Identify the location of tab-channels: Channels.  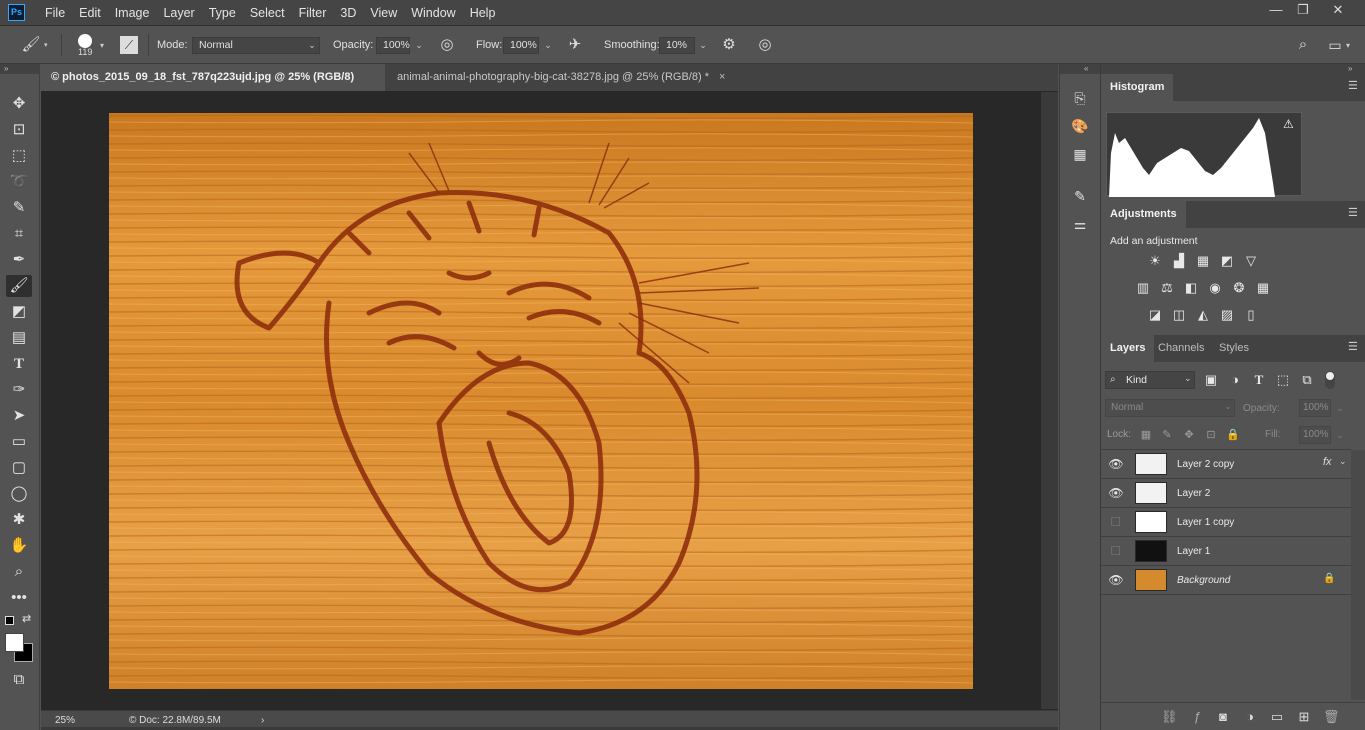
(1181, 348).